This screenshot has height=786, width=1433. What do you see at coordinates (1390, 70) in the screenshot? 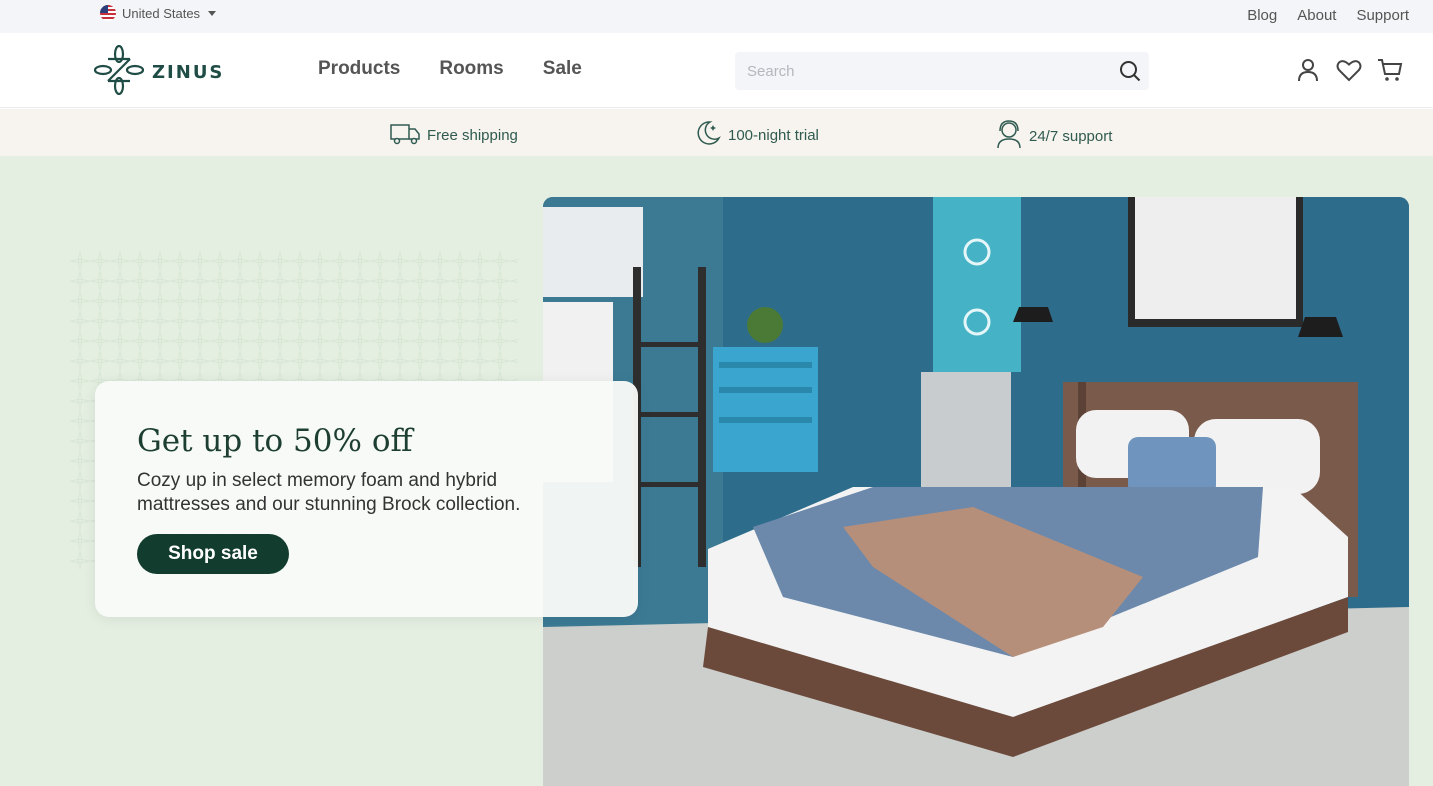
I see `cart-icon` at bounding box center [1390, 70].